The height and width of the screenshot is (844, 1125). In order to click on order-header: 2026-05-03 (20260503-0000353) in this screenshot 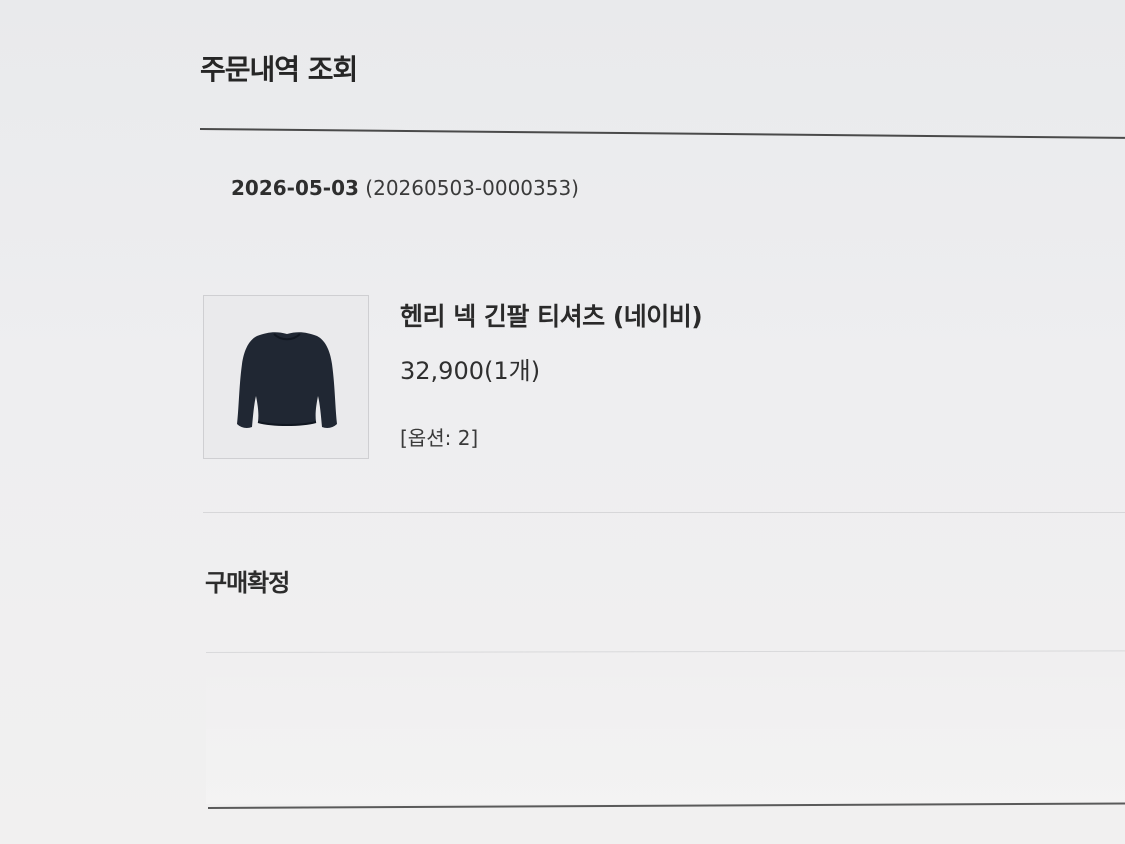, I will do `click(405, 188)`.